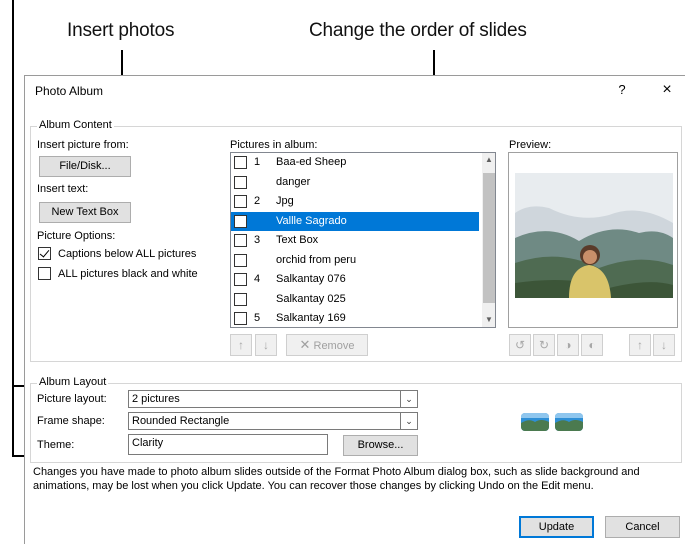 The height and width of the screenshot is (544, 685). What do you see at coordinates (664, 345) in the screenshot?
I see `brightness-down-icon: ↓` at bounding box center [664, 345].